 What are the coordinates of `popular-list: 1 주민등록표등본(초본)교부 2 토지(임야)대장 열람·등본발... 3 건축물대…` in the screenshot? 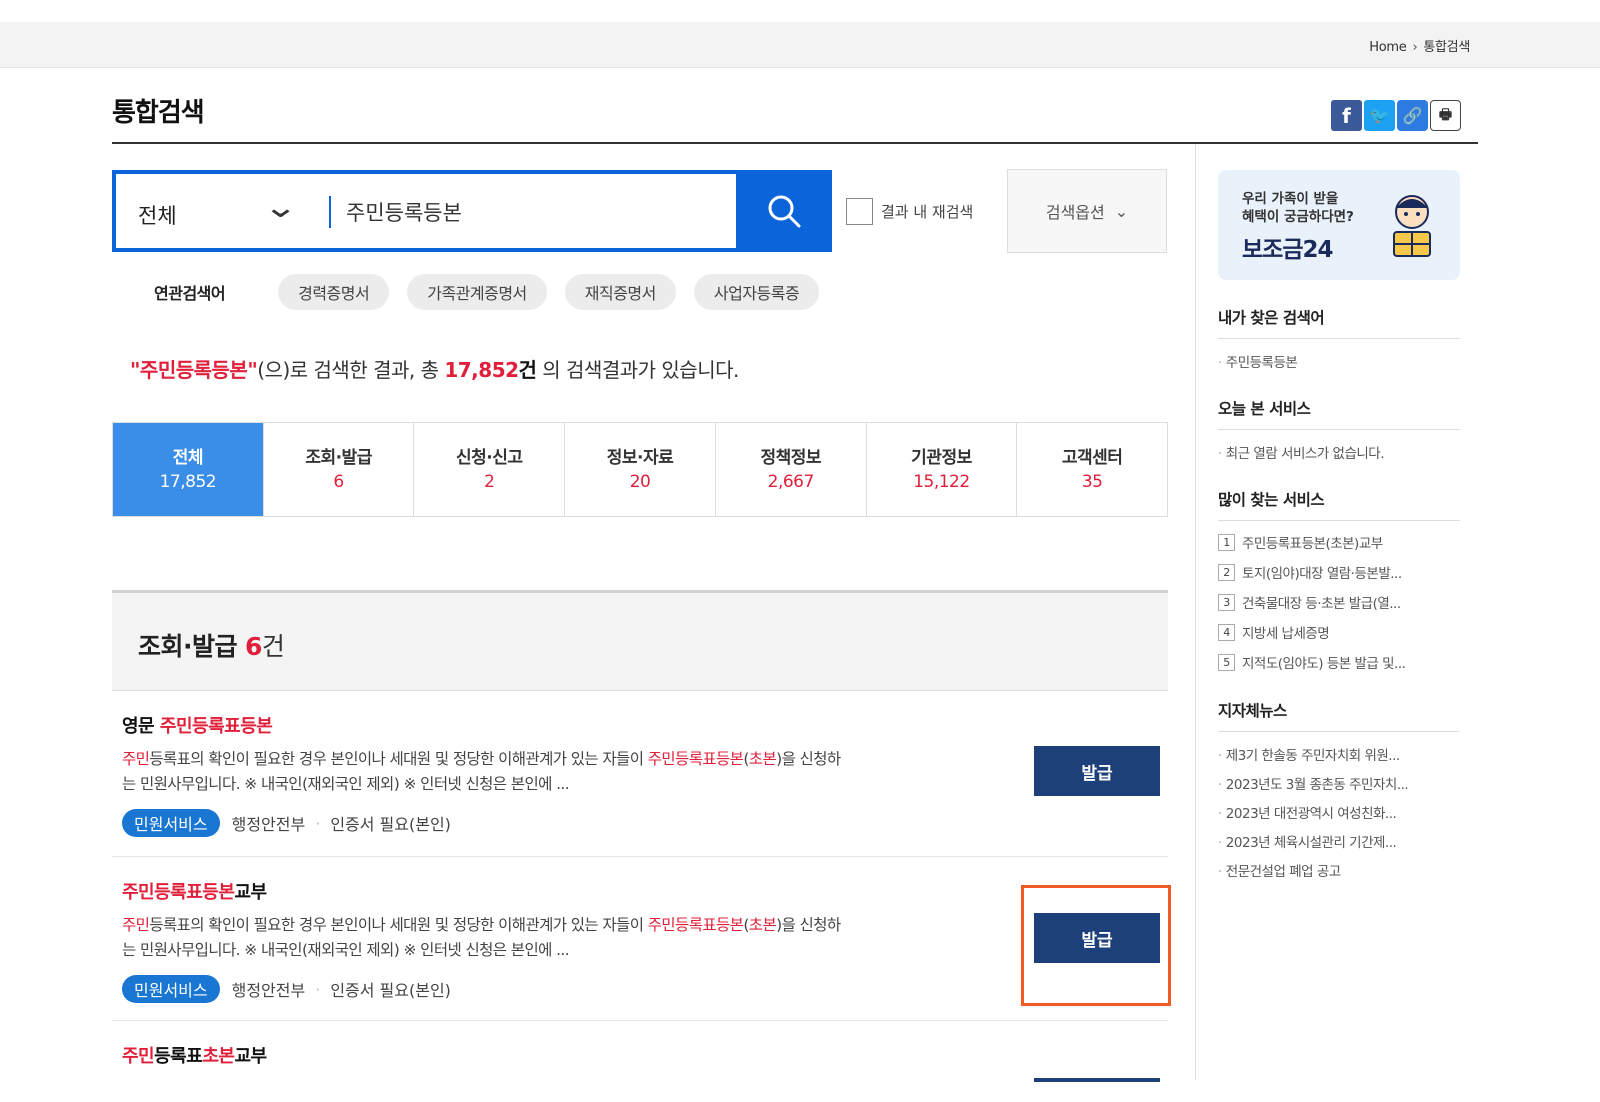 It's located at (1339, 602).